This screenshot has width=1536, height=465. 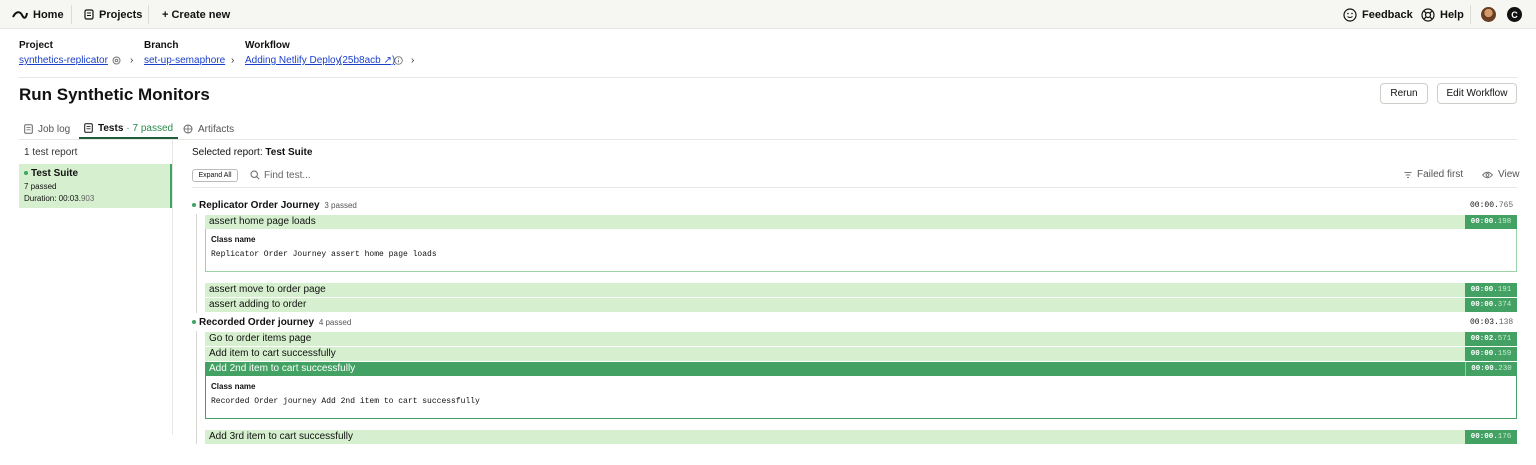 I want to click on tab-artifacts: Artifacts, so click(x=208, y=129).